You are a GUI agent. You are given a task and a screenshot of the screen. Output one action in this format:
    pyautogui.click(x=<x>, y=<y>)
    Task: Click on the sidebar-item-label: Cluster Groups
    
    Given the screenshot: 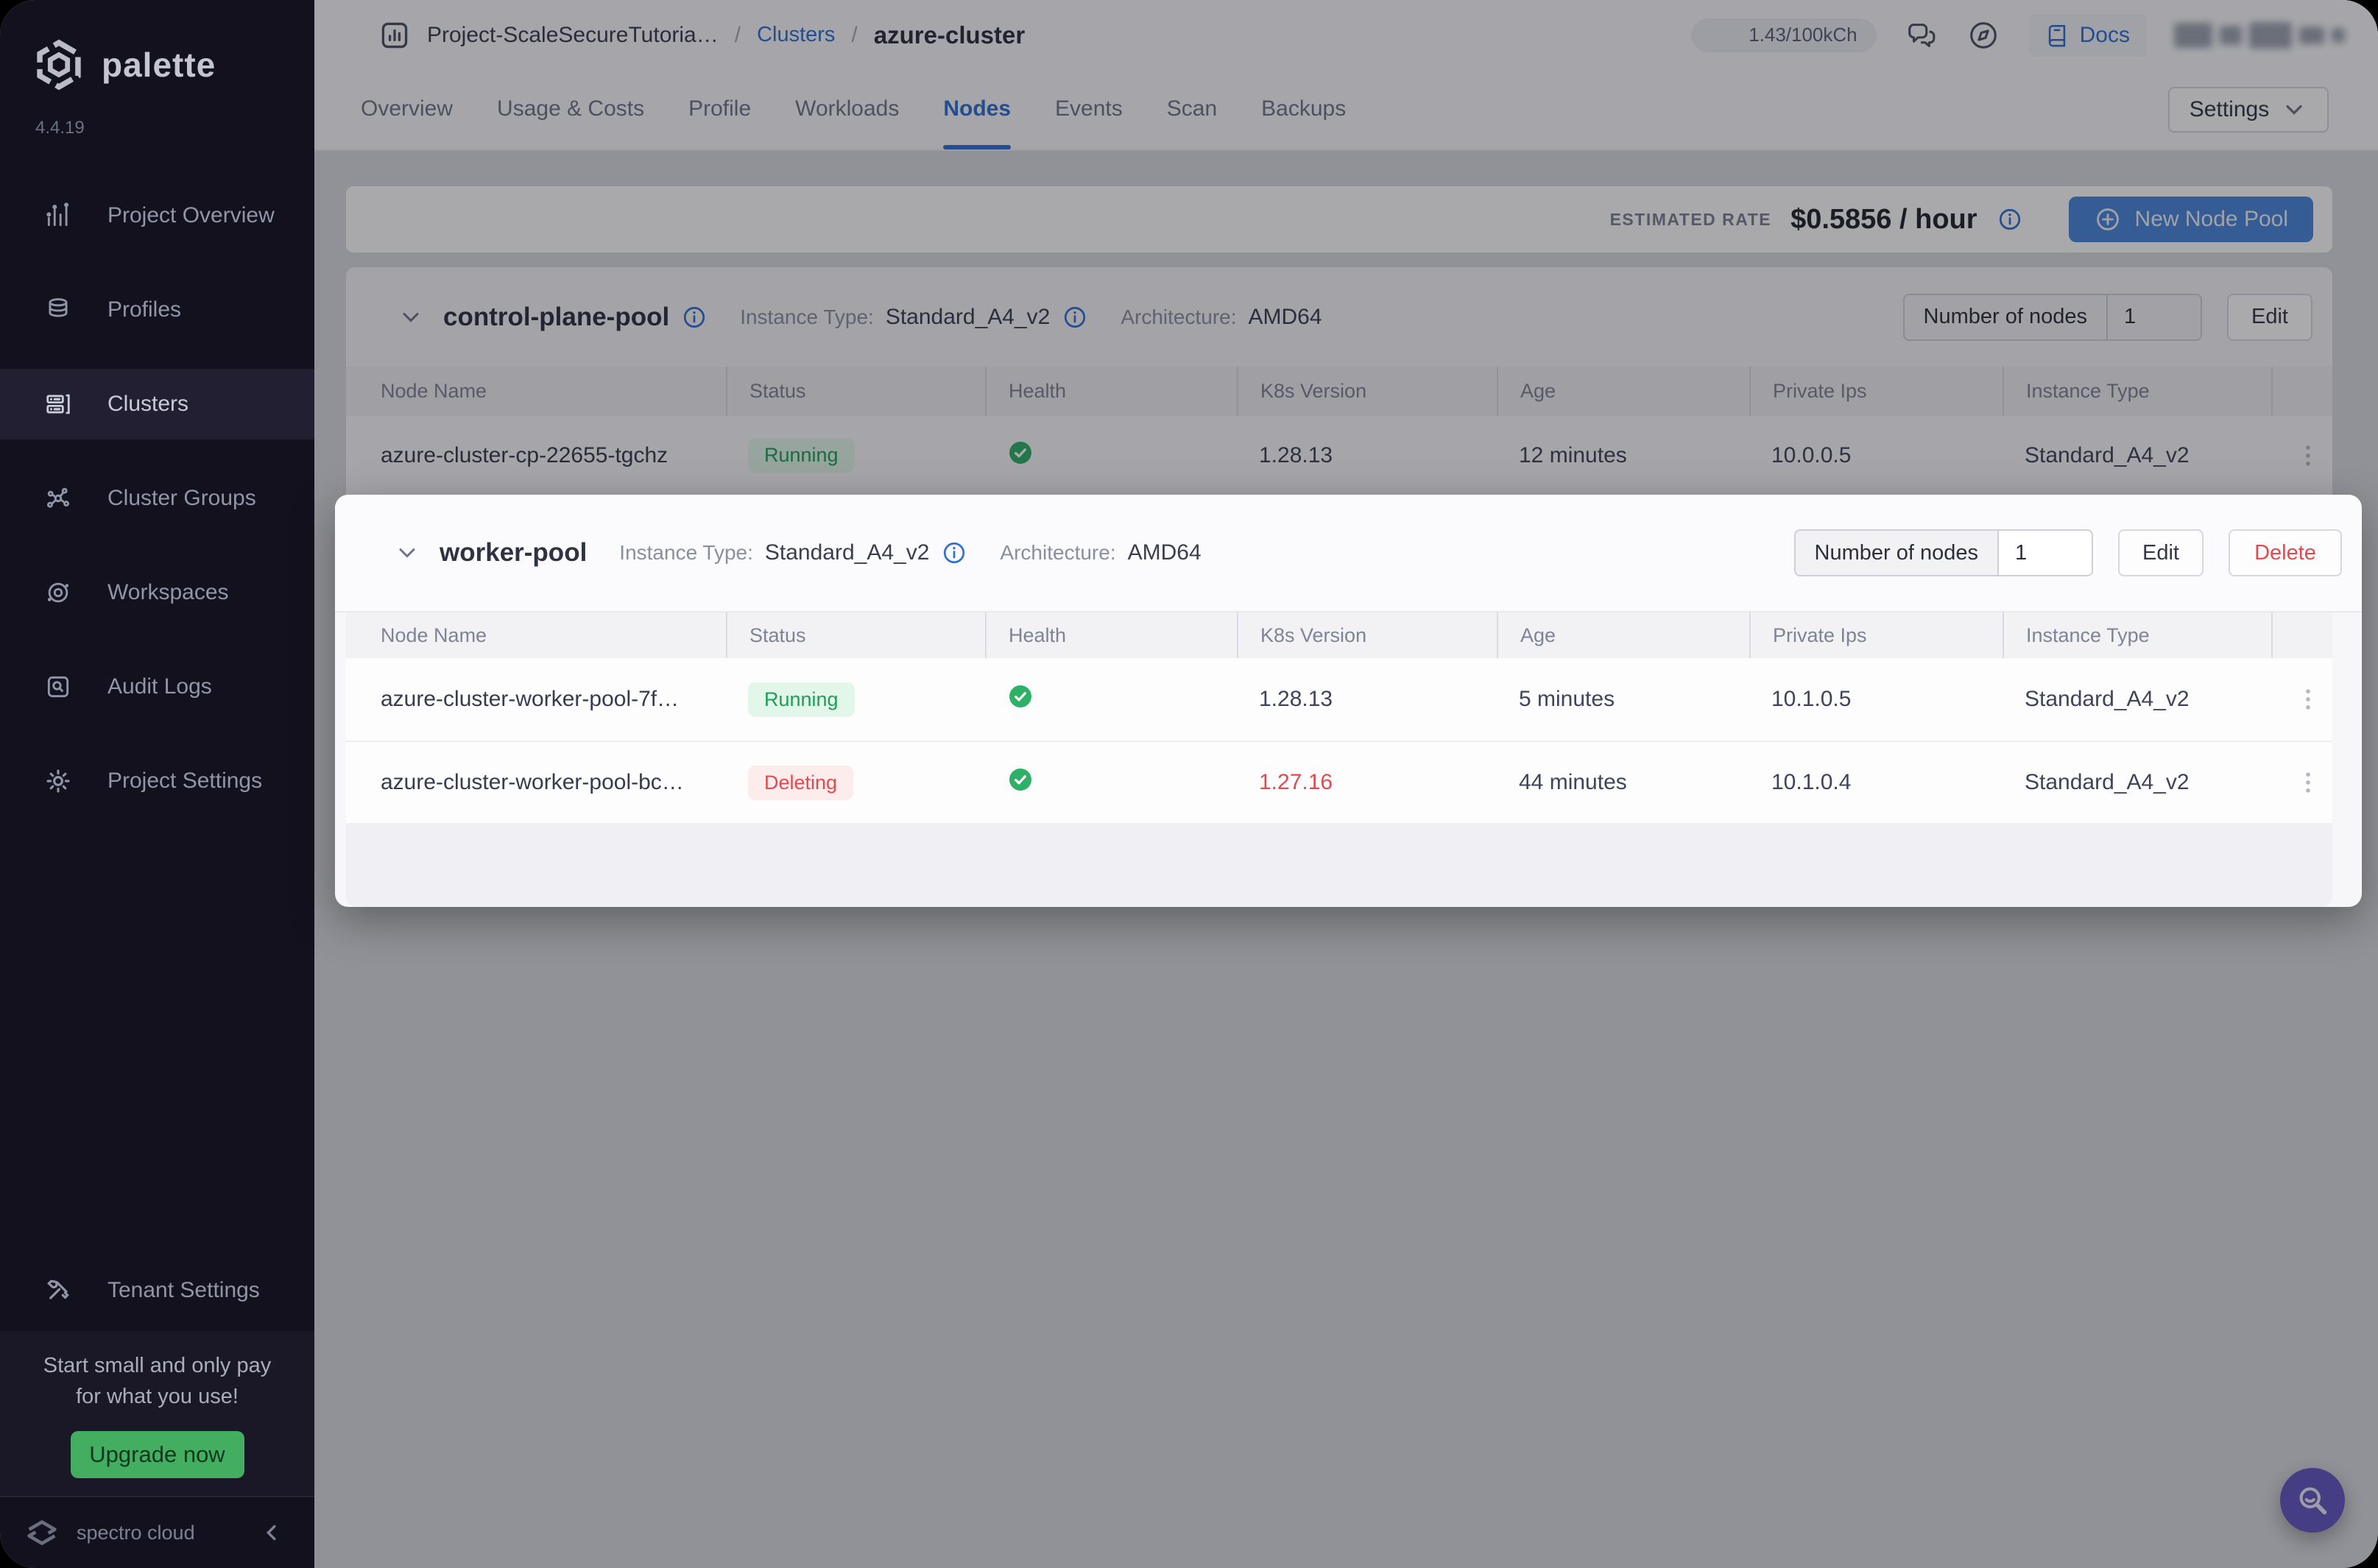 What is the action you would take?
    pyautogui.click(x=181, y=498)
    